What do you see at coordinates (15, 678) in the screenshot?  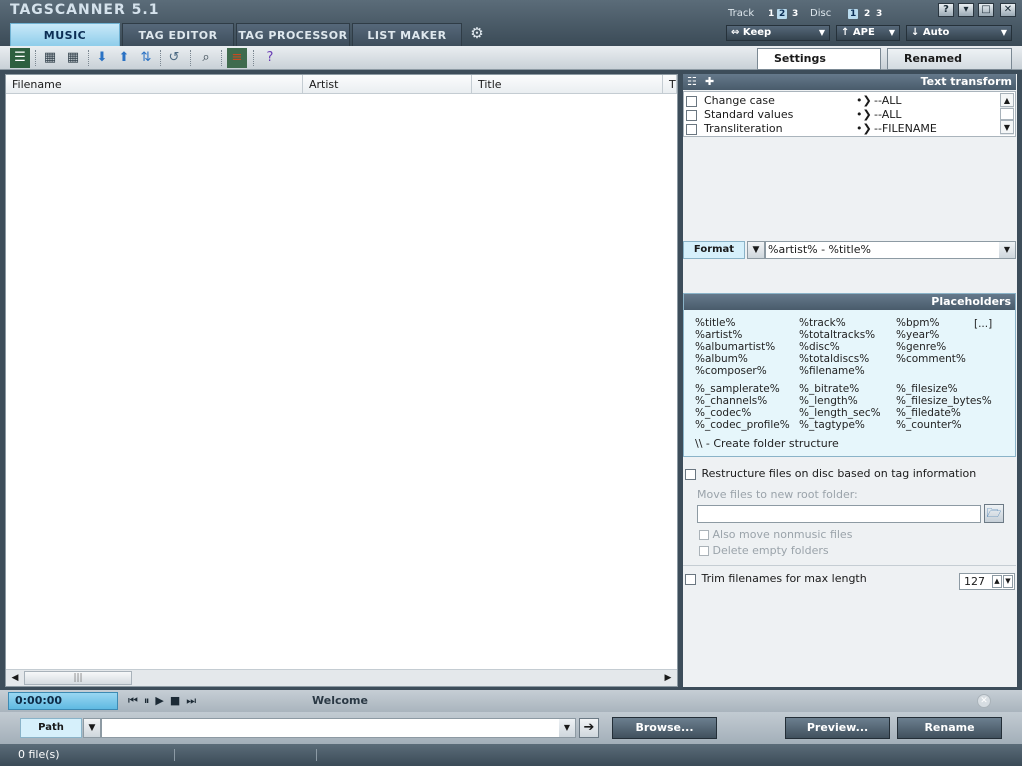 I see `scroll-left-icon: ◀` at bounding box center [15, 678].